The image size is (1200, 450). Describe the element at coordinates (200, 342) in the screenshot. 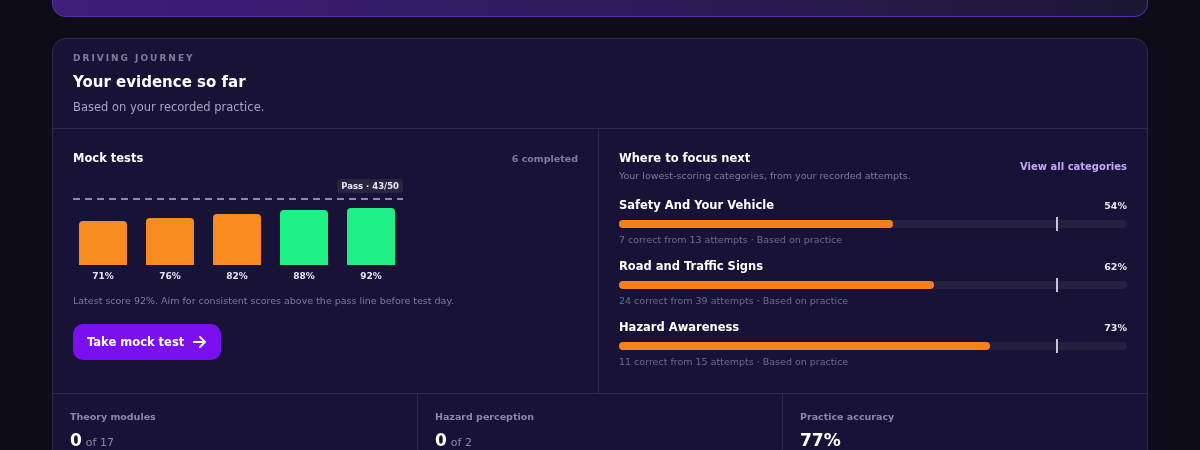

I see `arrow-right-icon` at that location.